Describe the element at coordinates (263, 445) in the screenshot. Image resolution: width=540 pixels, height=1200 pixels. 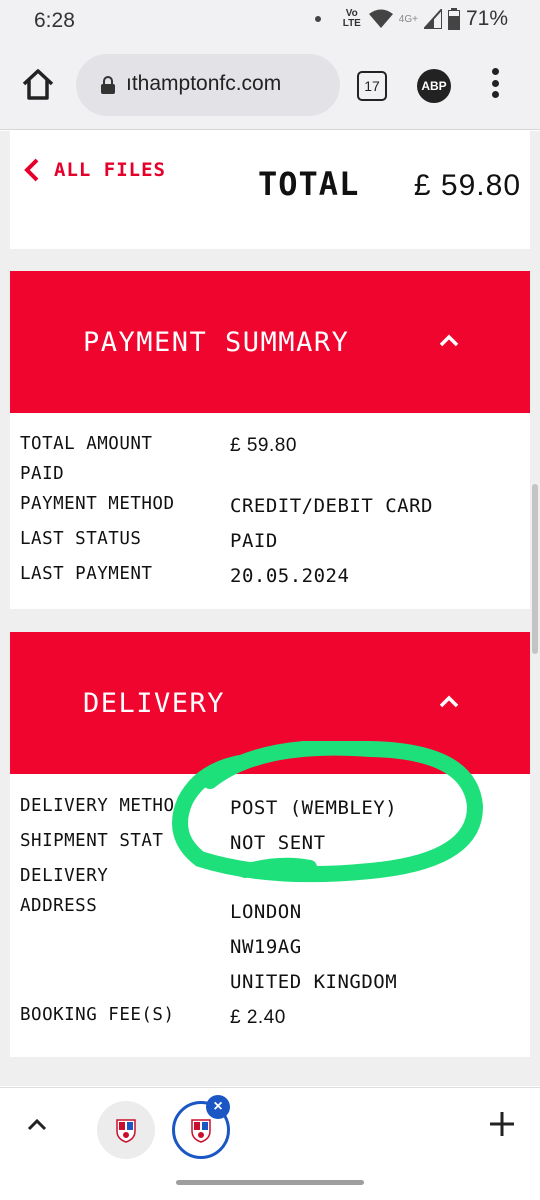
I see `total-amount-value: £ 59.80` at that location.